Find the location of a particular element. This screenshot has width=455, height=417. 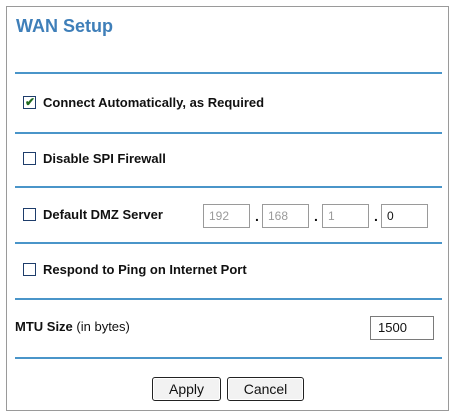

page-title: WAN Setup is located at coordinates (64, 26).